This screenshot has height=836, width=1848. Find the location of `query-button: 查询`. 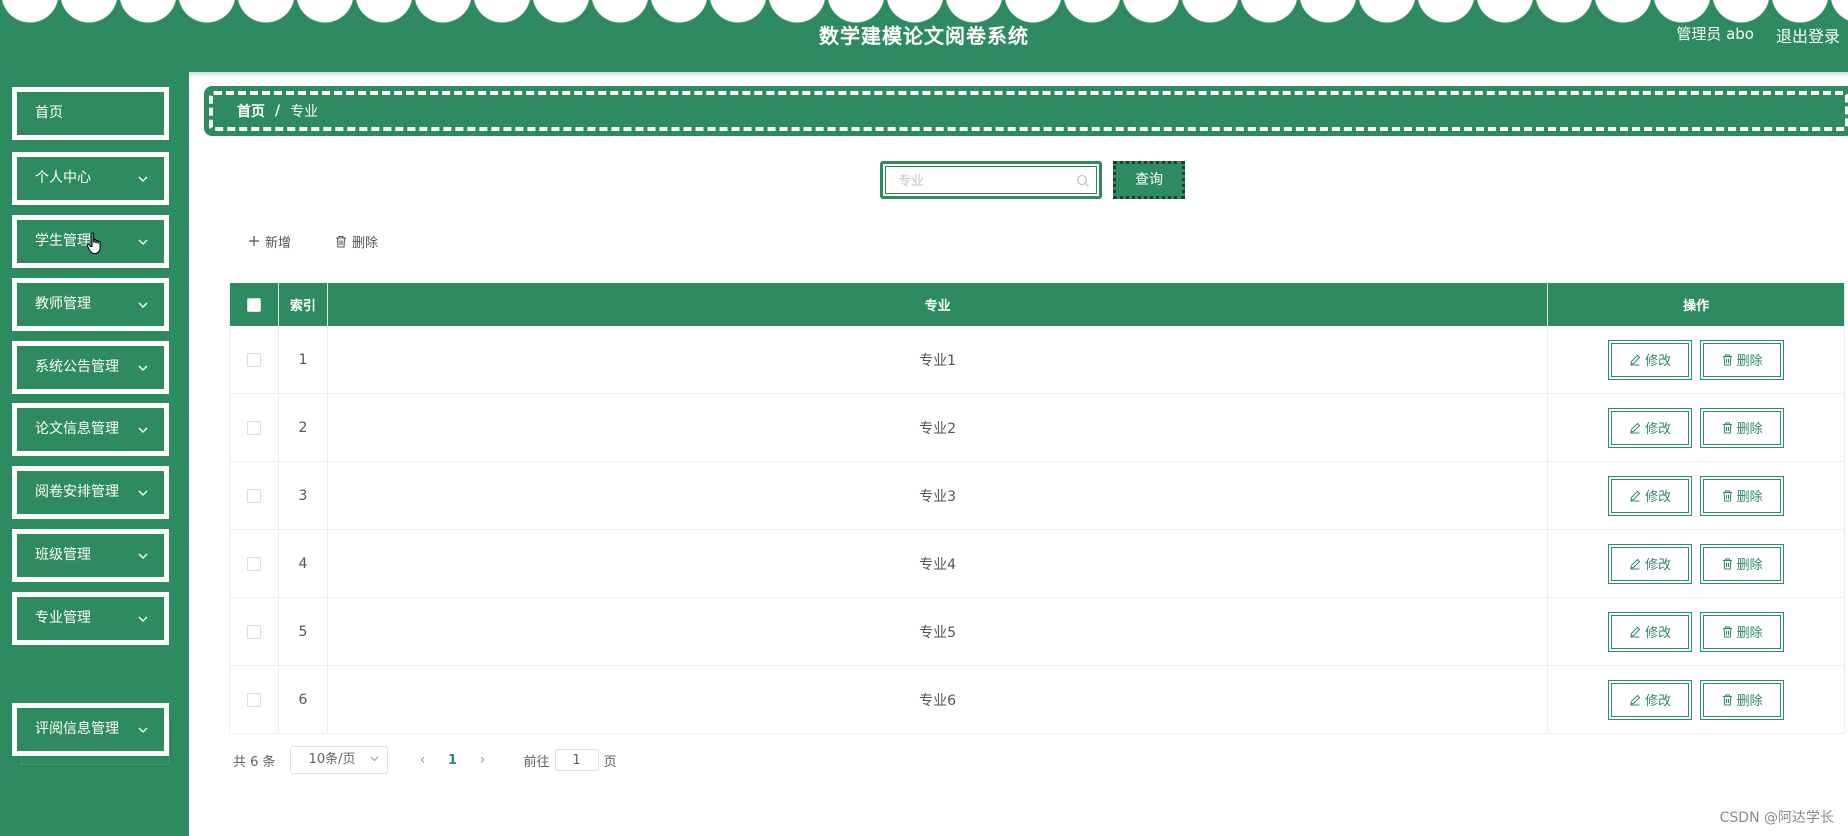

query-button: 查询 is located at coordinates (1149, 180).